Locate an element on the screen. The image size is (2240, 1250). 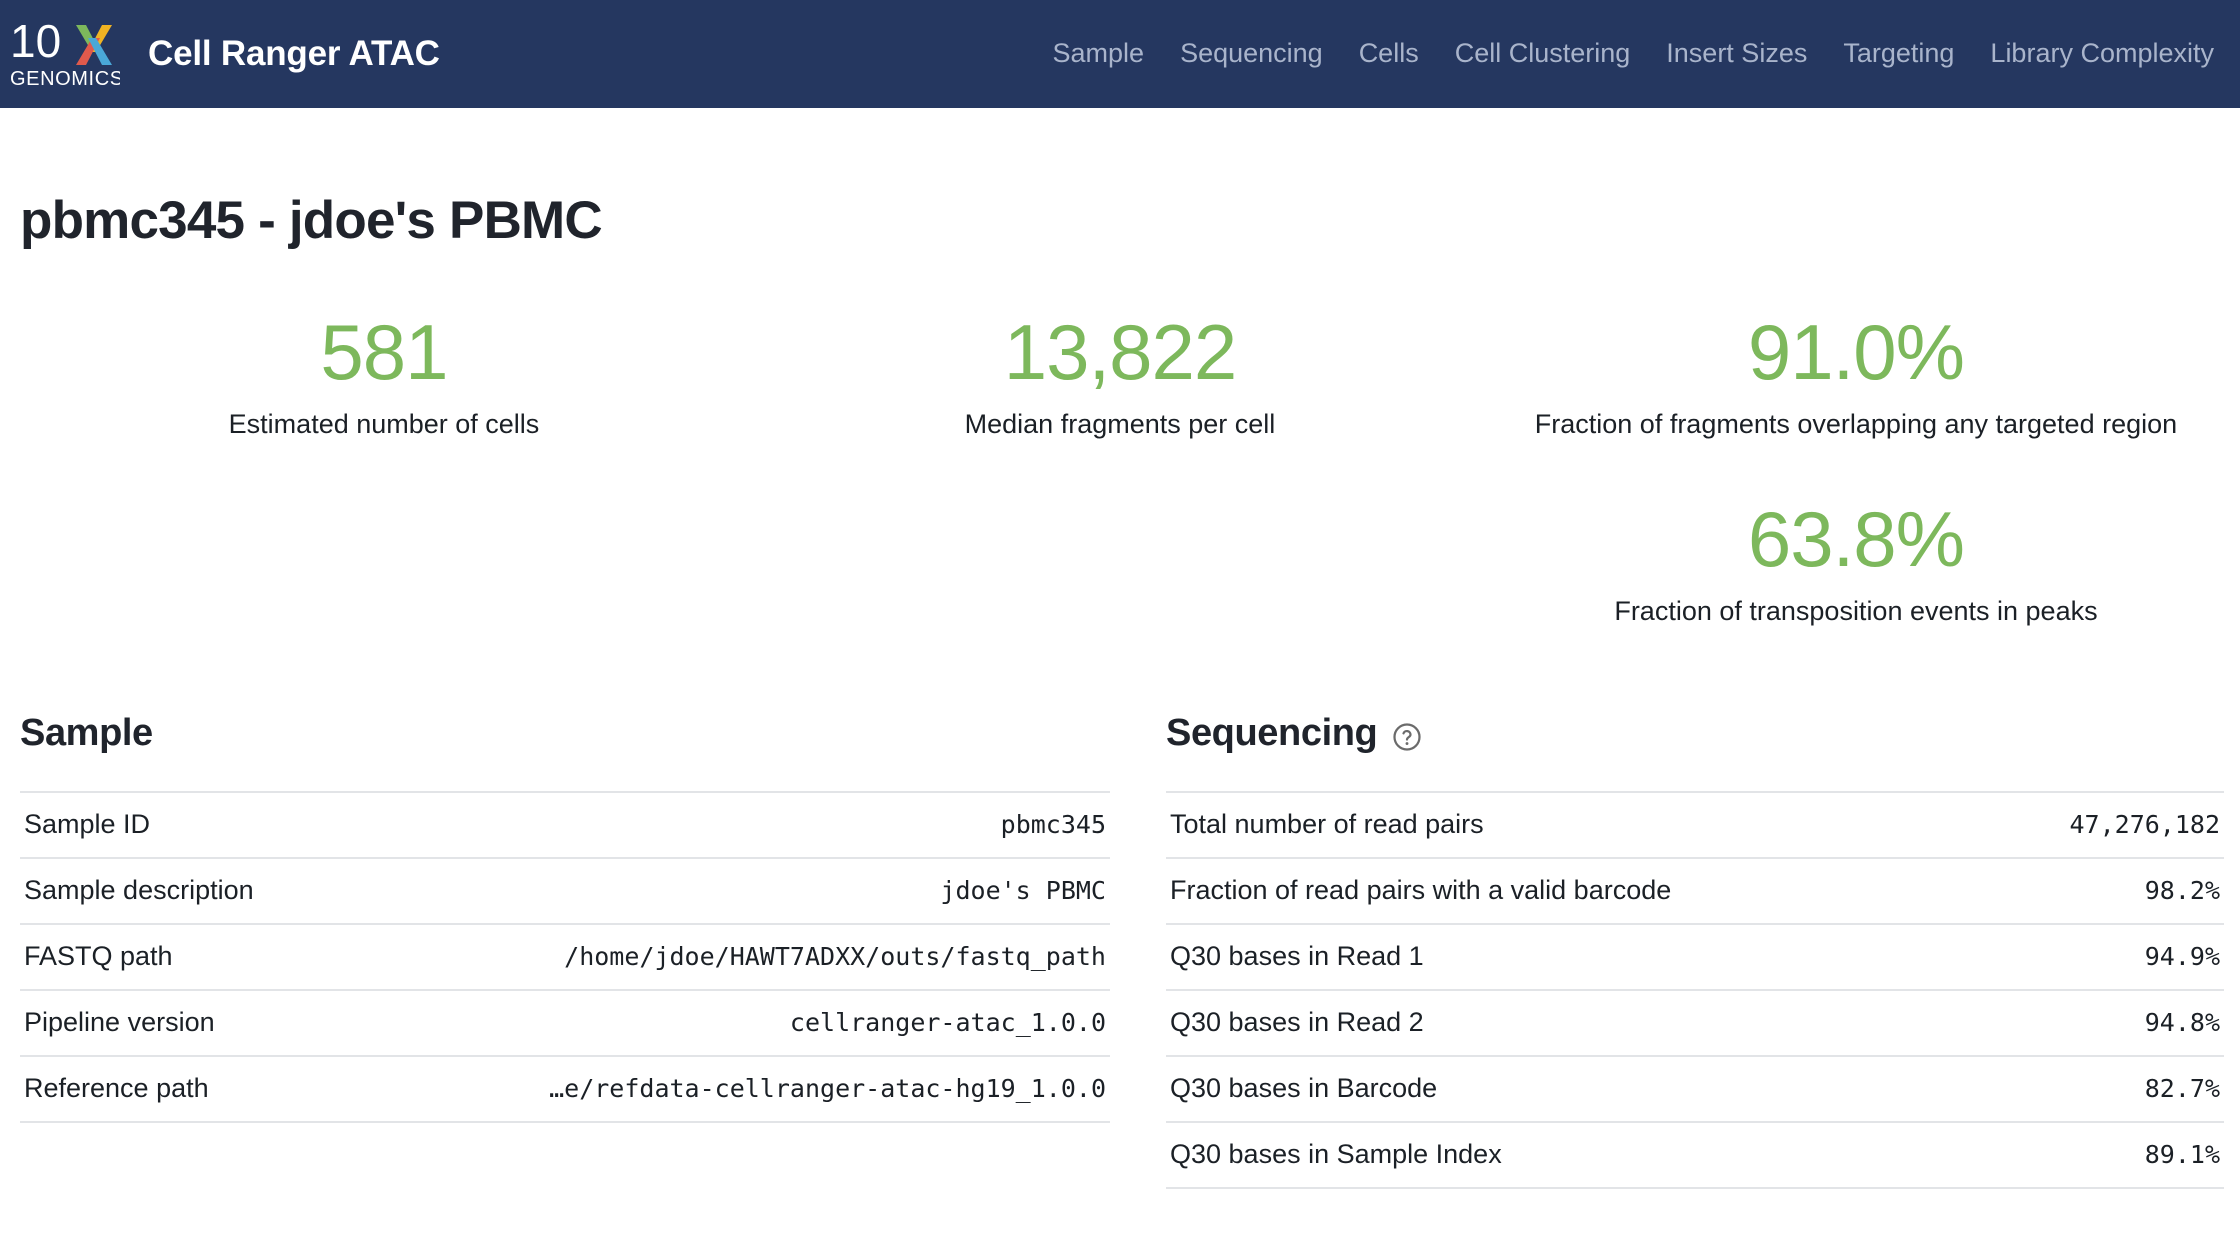
sequencing-section-title: Sequencing is located at coordinates (1272, 733).